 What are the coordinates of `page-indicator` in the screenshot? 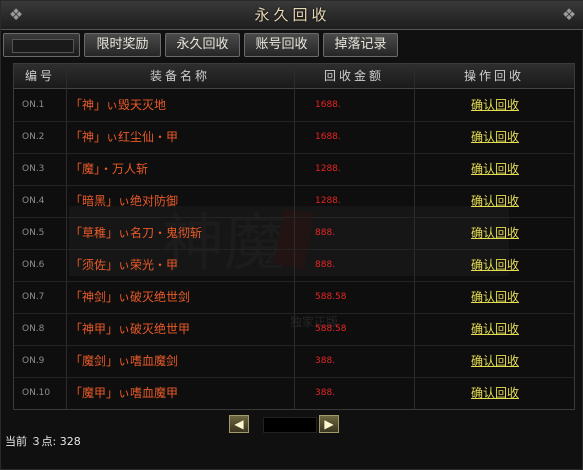 It's located at (290, 425).